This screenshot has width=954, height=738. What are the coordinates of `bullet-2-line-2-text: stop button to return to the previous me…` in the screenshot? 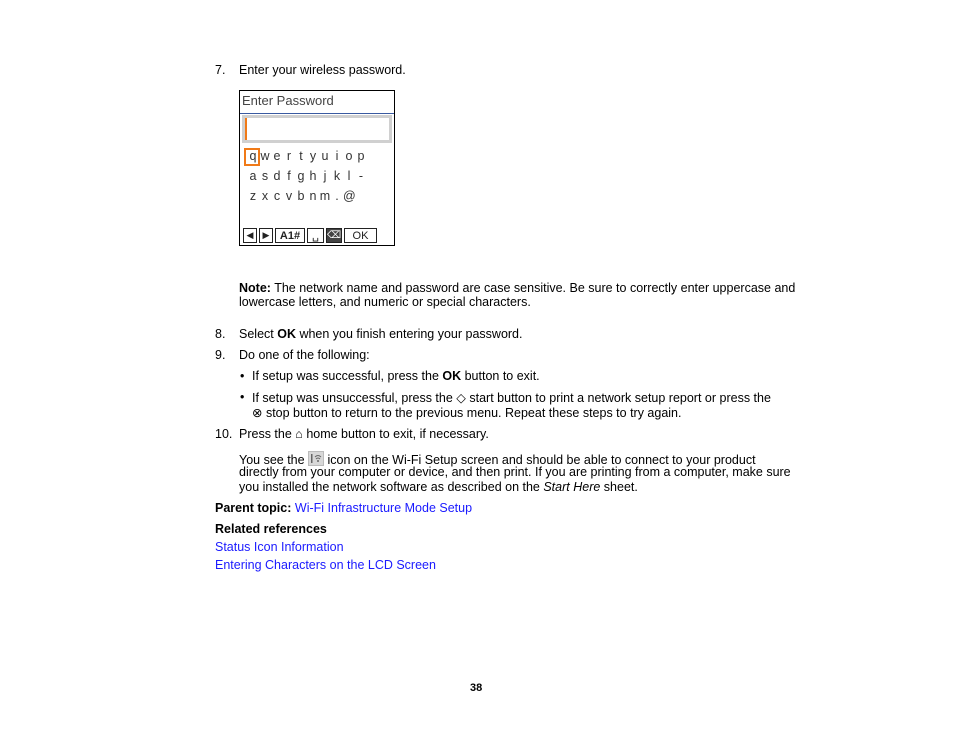 It's located at (472, 413).